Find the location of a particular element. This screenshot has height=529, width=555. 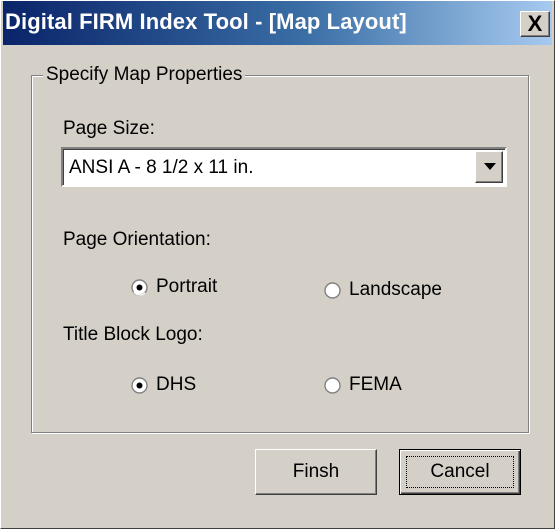

fema-radio: FEMA is located at coordinates (363, 385).